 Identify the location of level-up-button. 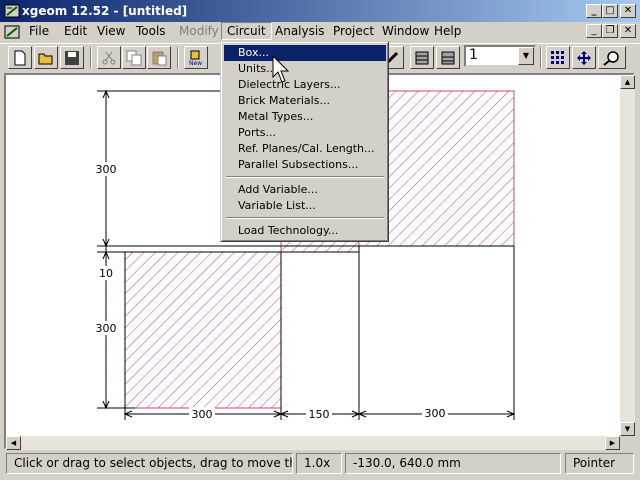
(422, 57).